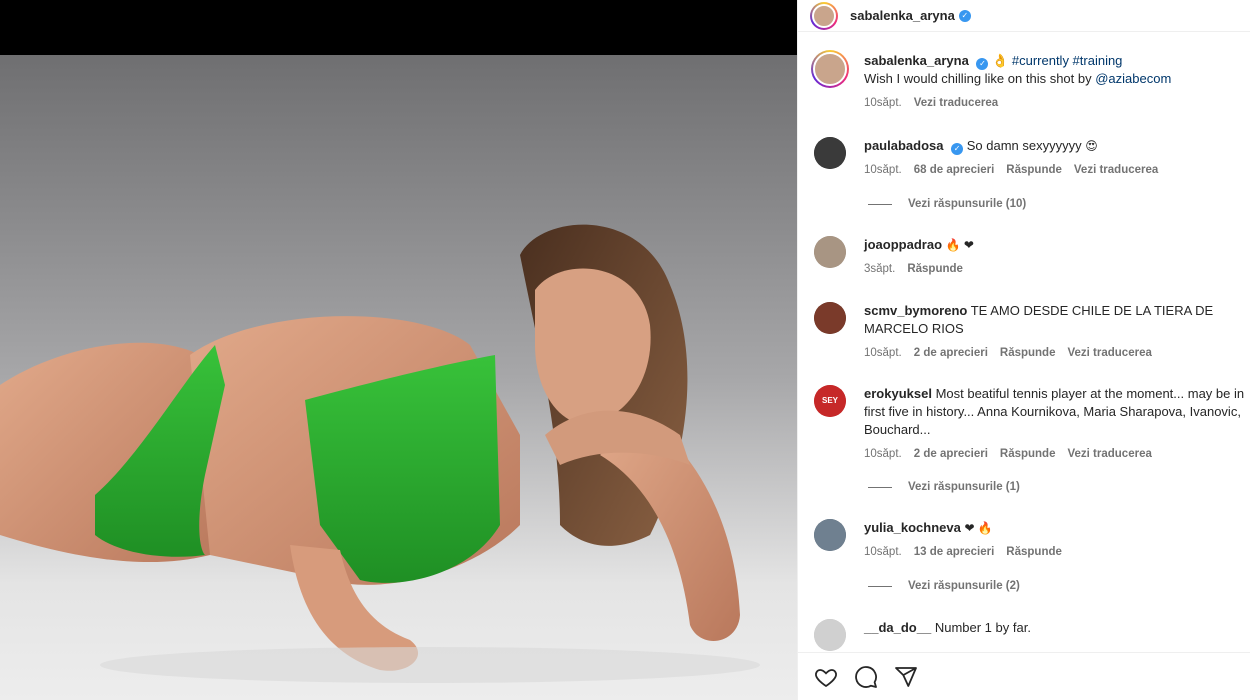 The image size is (1250, 700). Describe the element at coordinates (826, 677) in the screenshot. I see `heart-outline-icon` at that location.